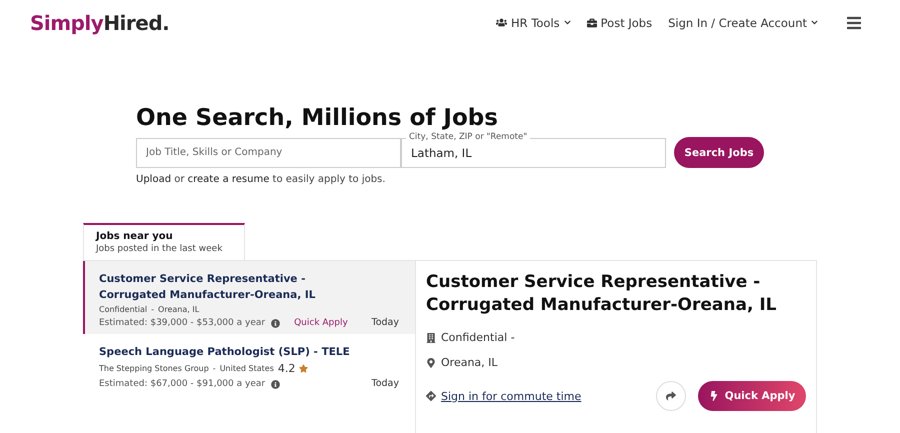  Describe the element at coordinates (713, 396) in the screenshot. I see `bolt-icon` at that location.